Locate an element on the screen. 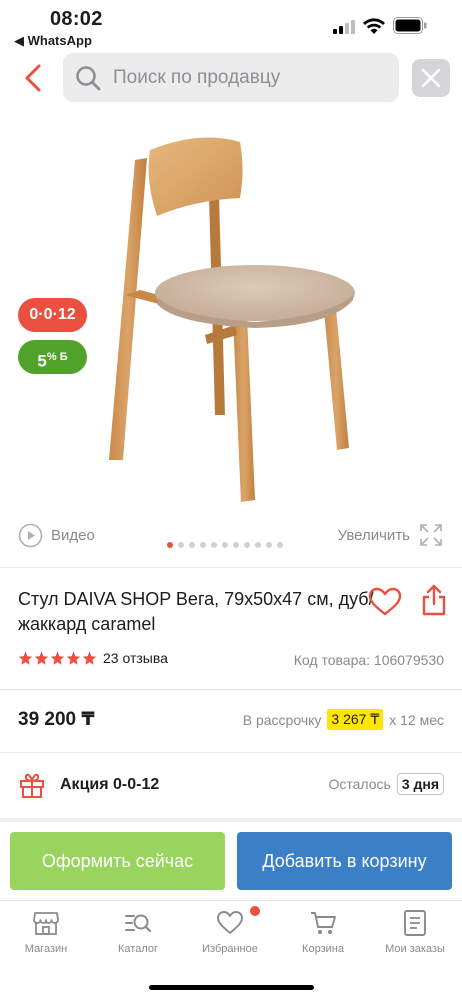 The width and height of the screenshot is (462, 999). status-time: 08:02 is located at coordinates (76, 19).